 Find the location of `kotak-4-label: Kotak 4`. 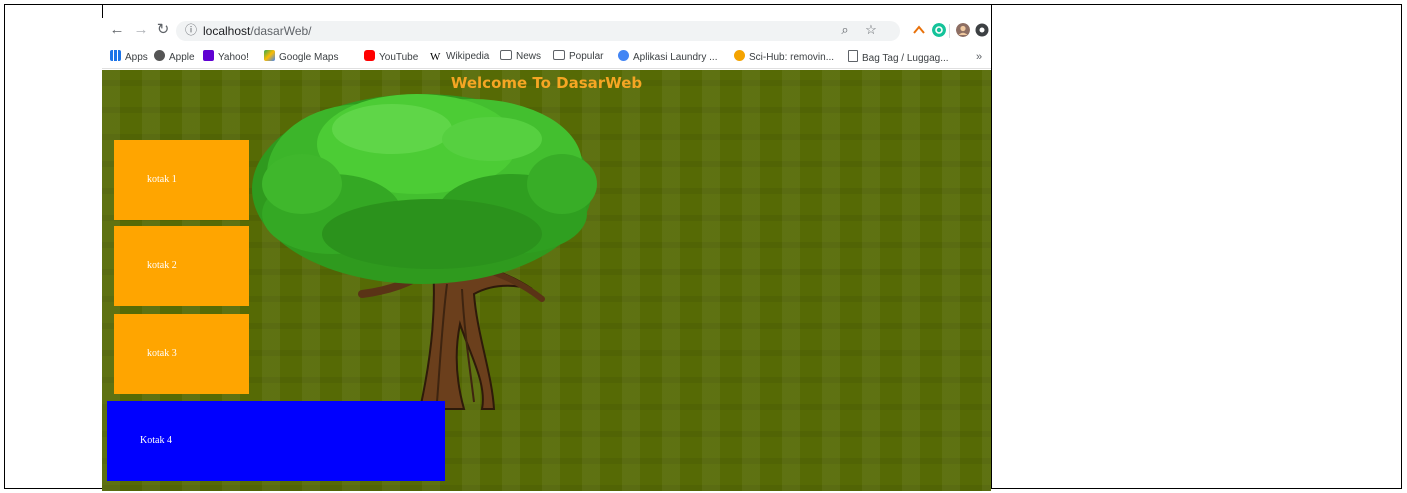

kotak-4-label: Kotak 4 is located at coordinates (156, 440).